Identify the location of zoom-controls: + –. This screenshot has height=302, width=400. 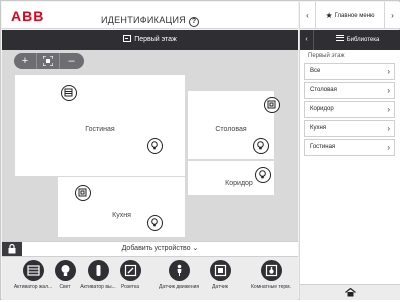
(49, 61).